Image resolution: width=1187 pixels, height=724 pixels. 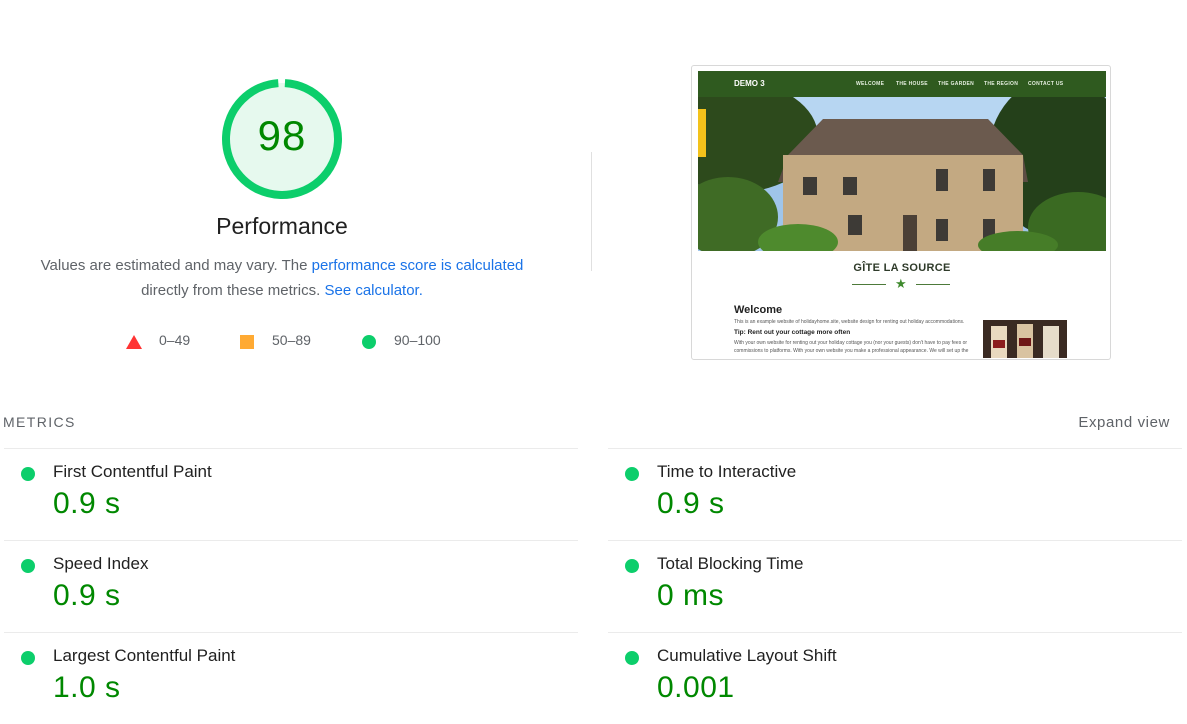 I want to click on metric-total-blocking-time: Total Blocking Time 0 ms, so click(x=895, y=586).